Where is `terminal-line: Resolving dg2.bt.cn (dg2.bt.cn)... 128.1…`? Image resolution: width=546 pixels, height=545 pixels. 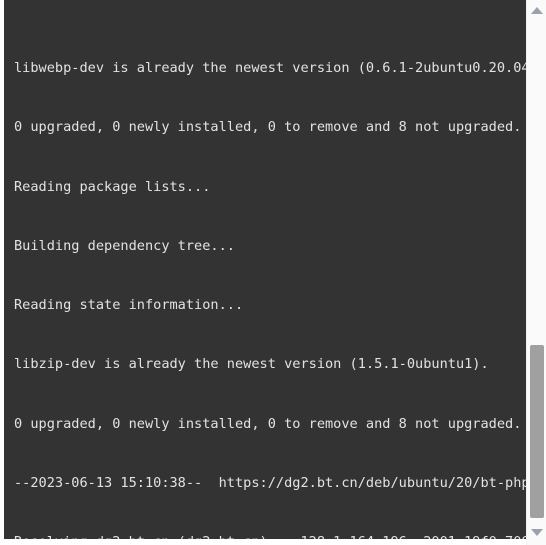
terminal-line: Resolving dg2.bt.cn (dg2.bt.cn)... 128.1… is located at coordinates (270, 535).